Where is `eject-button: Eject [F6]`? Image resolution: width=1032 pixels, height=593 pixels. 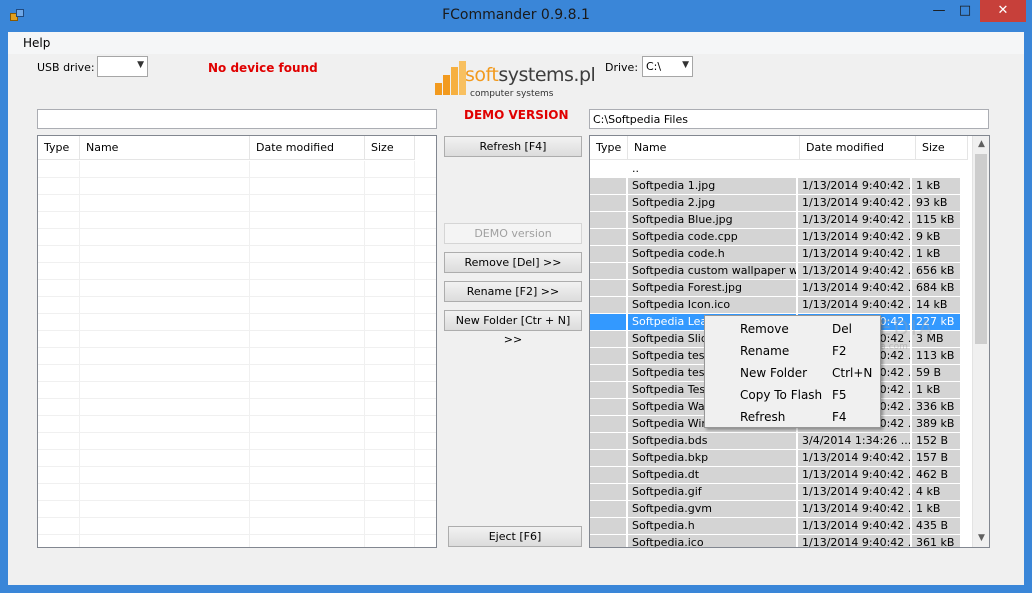 eject-button: Eject [F6] is located at coordinates (515, 536).